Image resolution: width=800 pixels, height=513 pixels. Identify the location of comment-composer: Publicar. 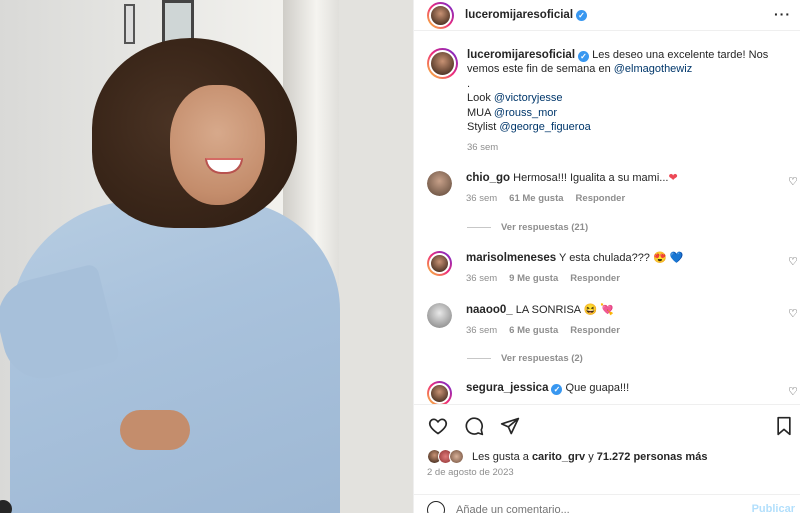
(607, 503).